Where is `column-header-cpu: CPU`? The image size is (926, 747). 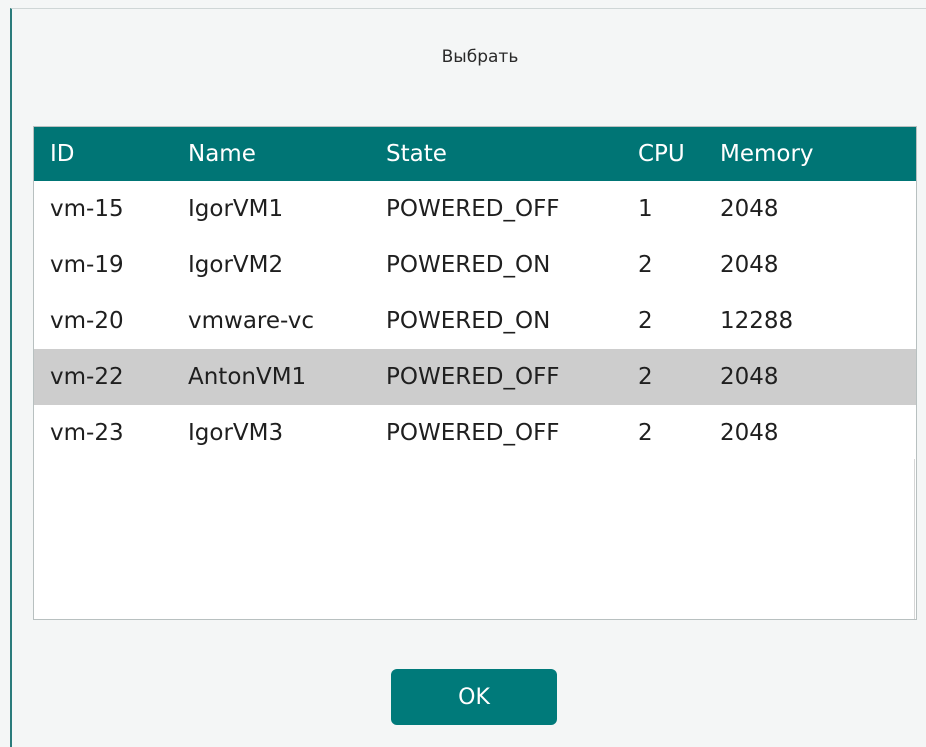 column-header-cpu: CPU is located at coordinates (661, 154).